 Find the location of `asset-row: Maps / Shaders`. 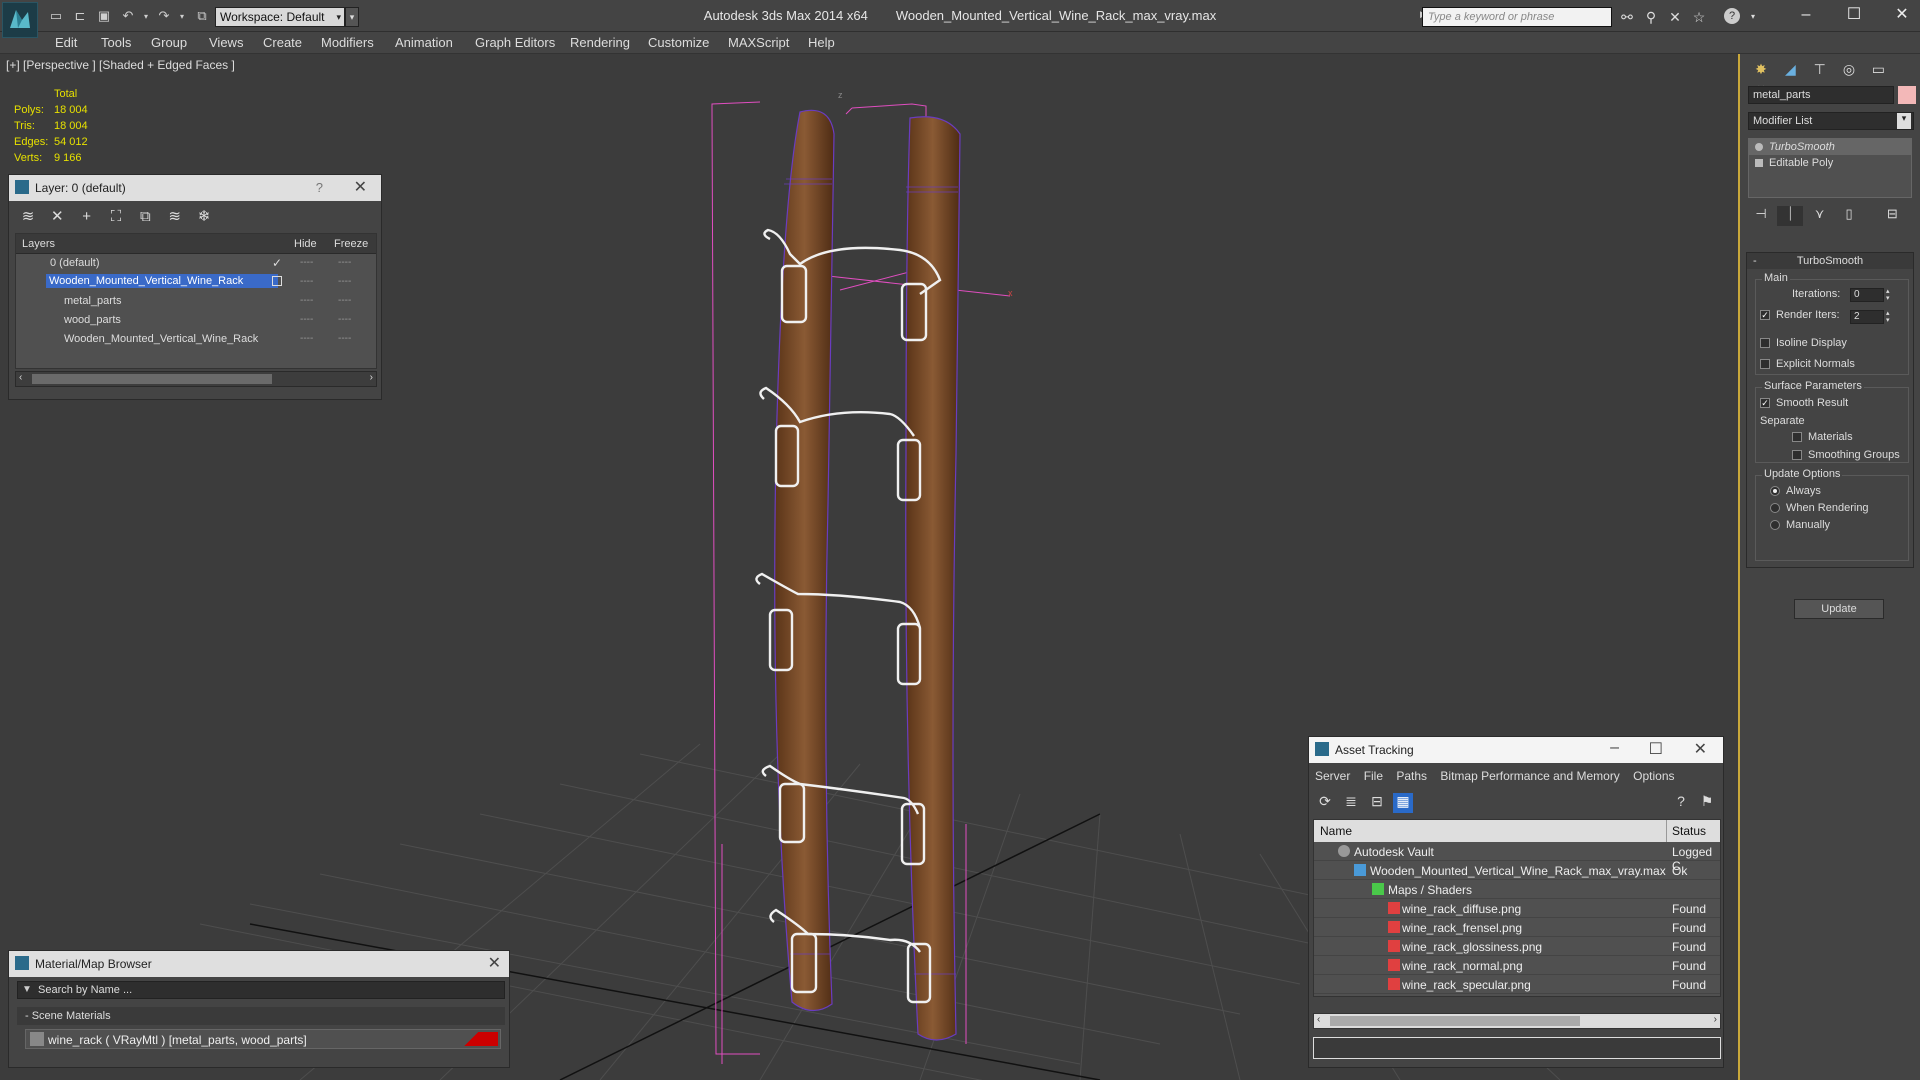

asset-row: Maps / Shaders is located at coordinates (1517, 889).